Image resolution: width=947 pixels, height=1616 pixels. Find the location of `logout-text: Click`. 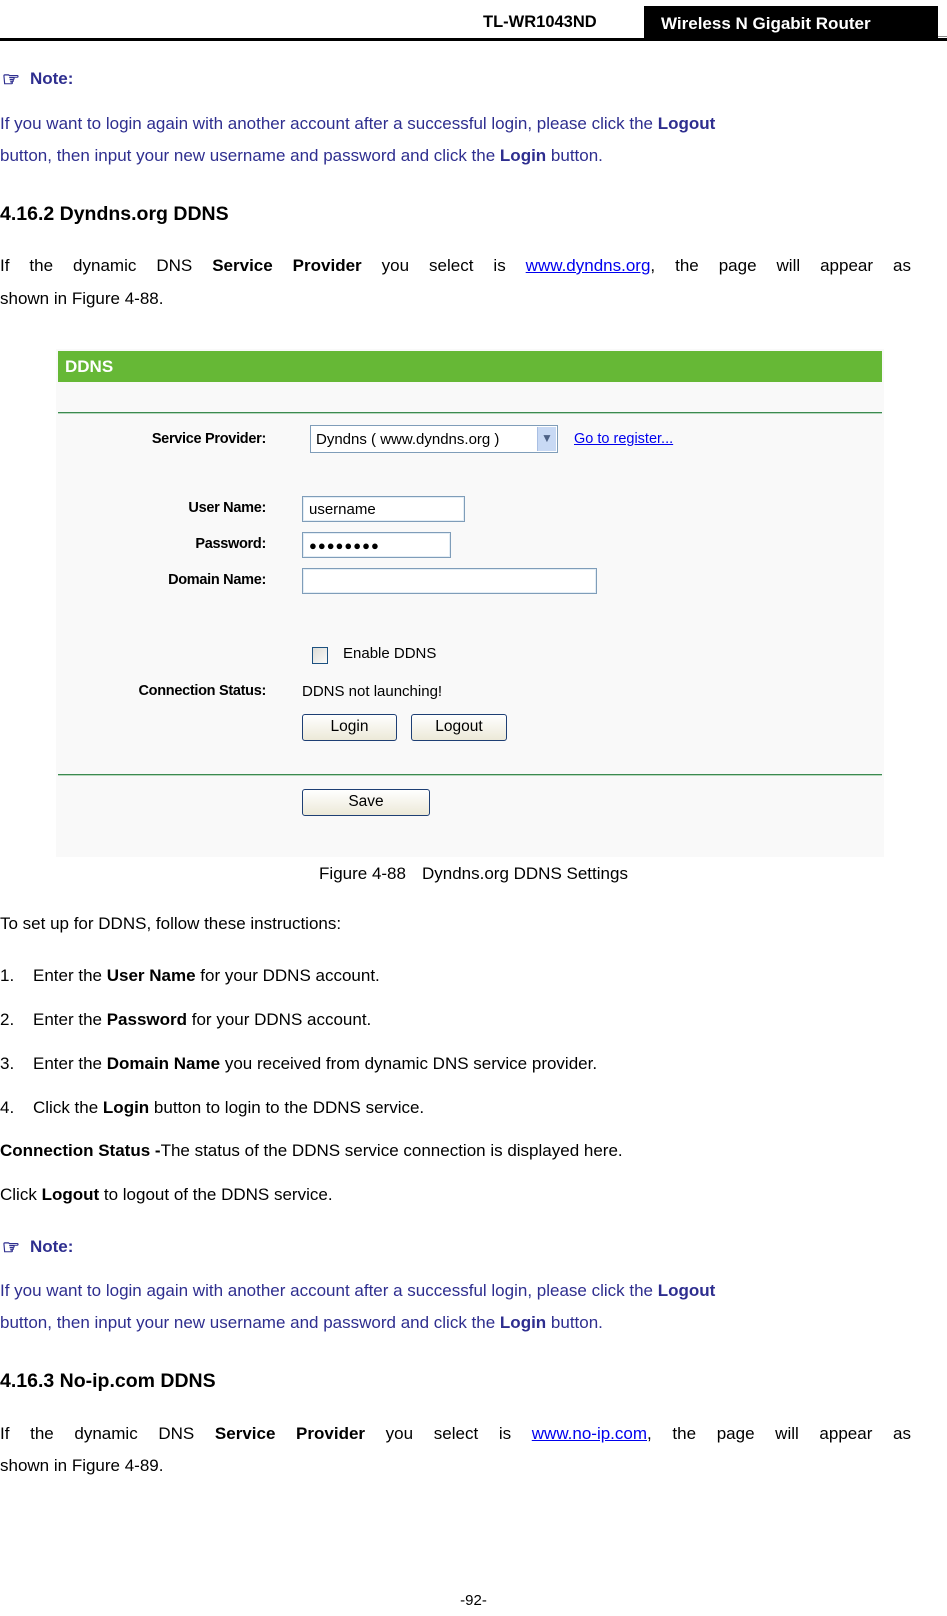

logout-text: Click is located at coordinates (21, 1194).